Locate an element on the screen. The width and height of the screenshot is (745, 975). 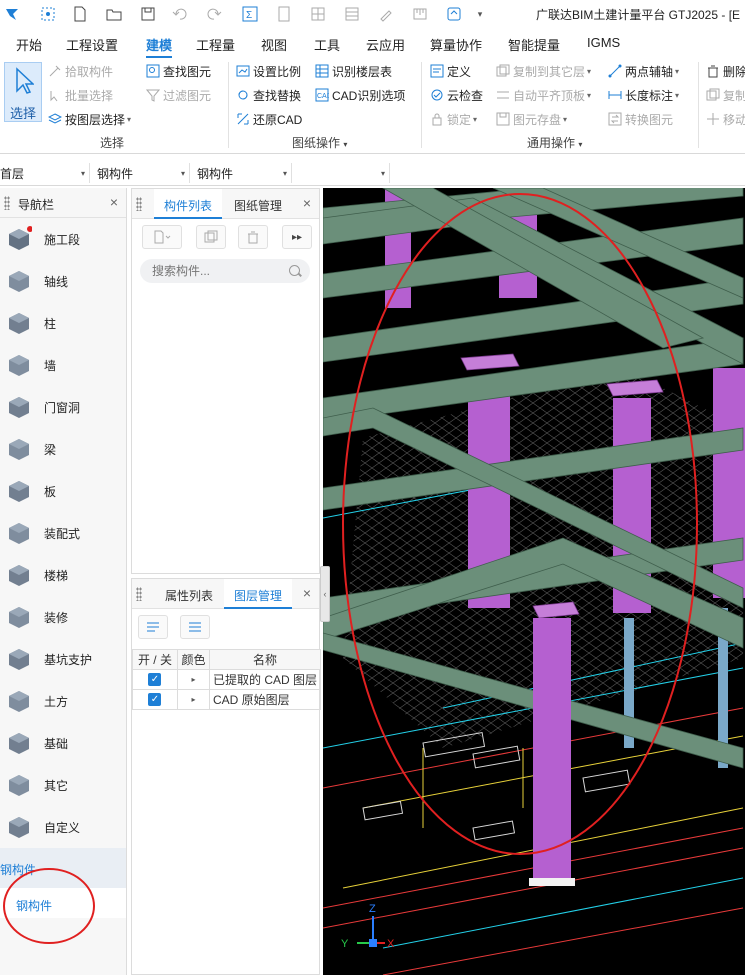
cloud-check-button: 云检查 is located at coordinates (456, 95).